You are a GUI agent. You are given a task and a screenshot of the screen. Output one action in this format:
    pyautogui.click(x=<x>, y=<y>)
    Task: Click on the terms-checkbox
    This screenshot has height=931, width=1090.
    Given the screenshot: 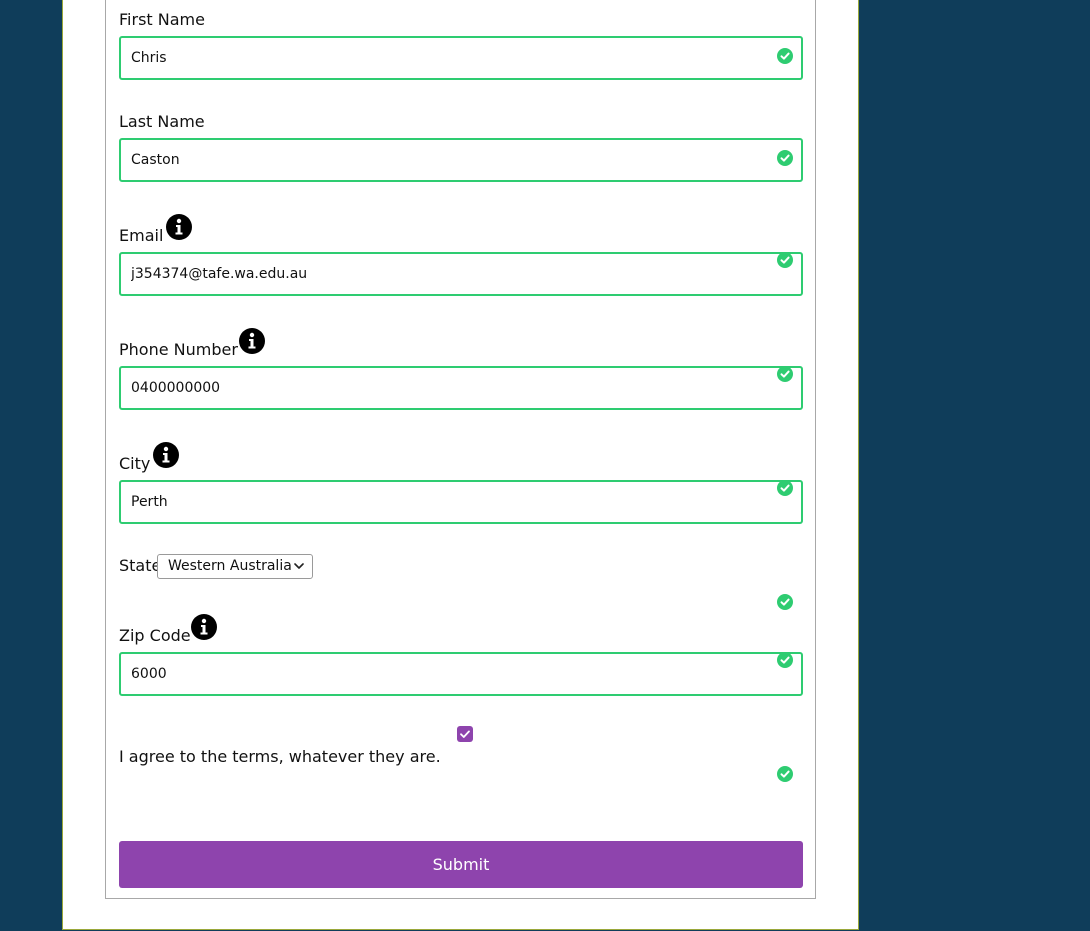 What is the action you would take?
    pyautogui.click(x=465, y=734)
    